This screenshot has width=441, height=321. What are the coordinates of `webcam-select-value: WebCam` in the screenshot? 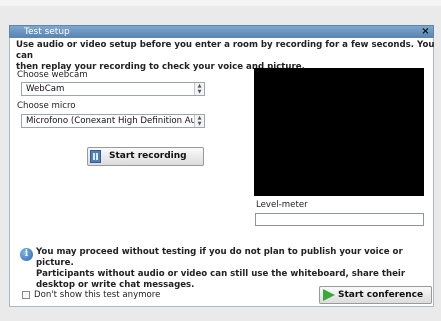 It's located at (45, 89).